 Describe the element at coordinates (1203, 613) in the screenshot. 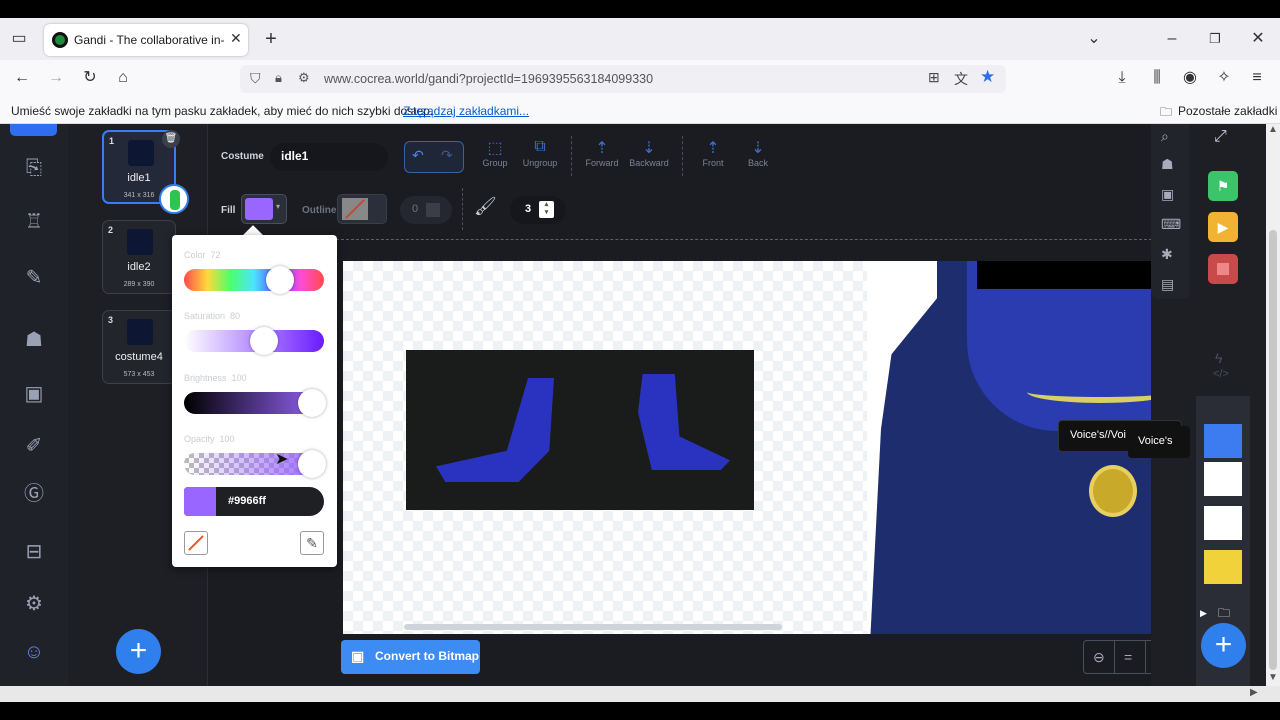

I see `expand-folder-icon: ▶` at that location.